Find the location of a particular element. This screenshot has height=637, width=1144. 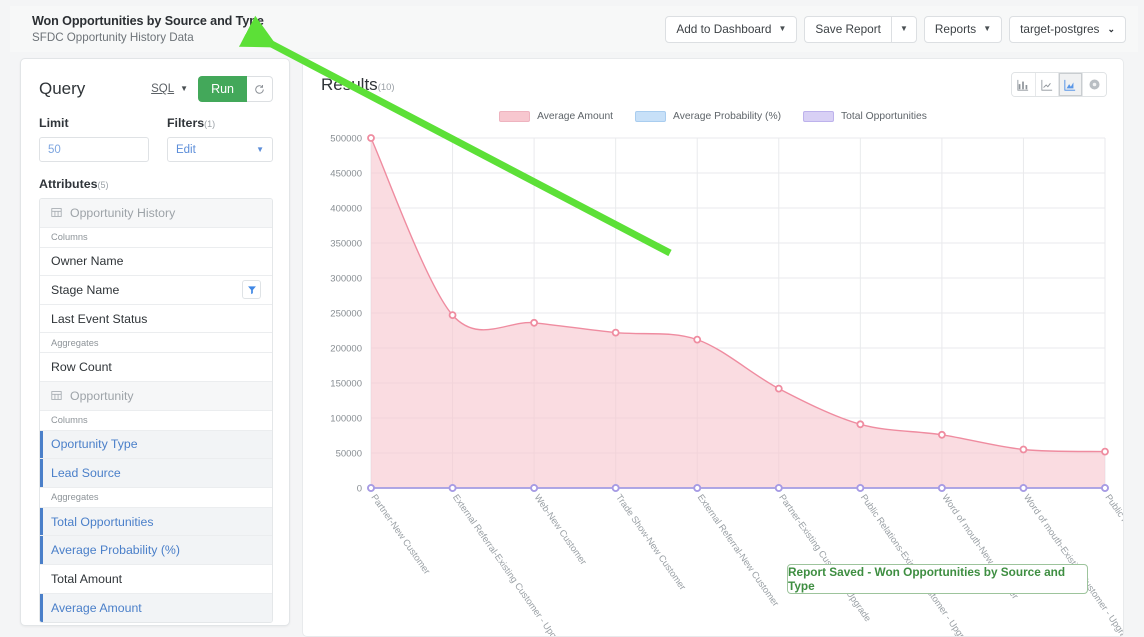

save-report-group: Save Report ▼ is located at coordinates (860, 29).